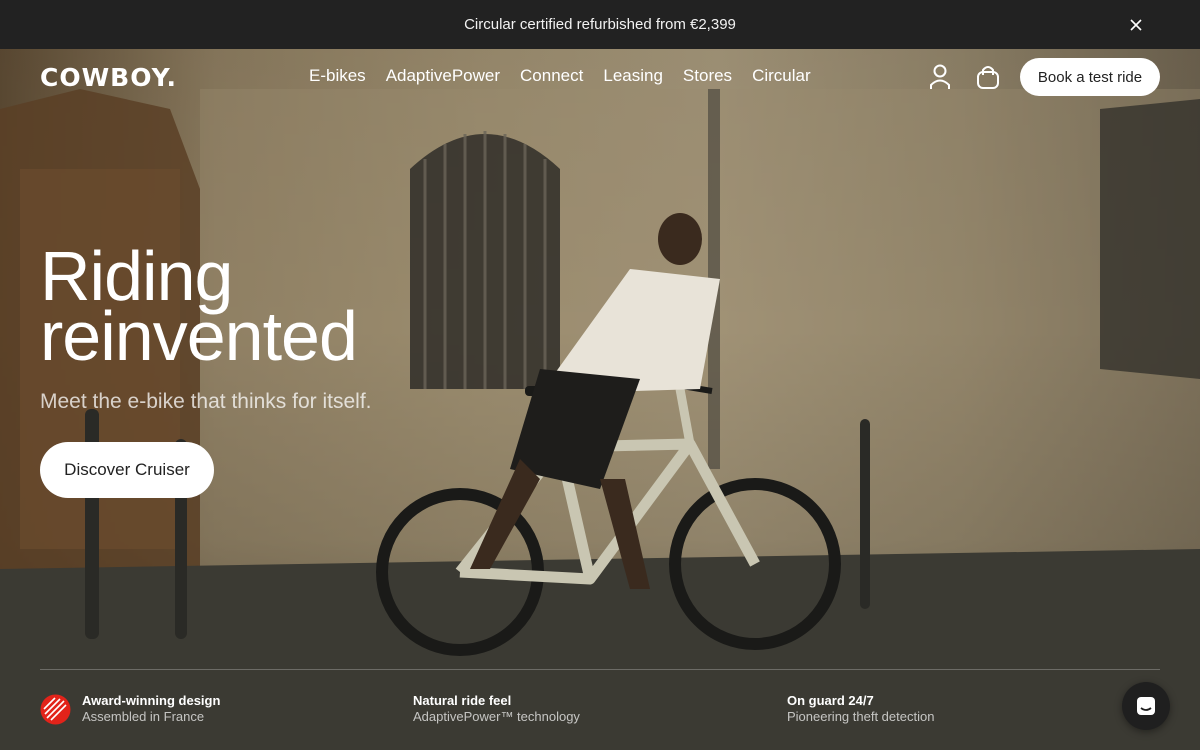  I want to click on headline-line-2: reinvented, so click(199, 336).